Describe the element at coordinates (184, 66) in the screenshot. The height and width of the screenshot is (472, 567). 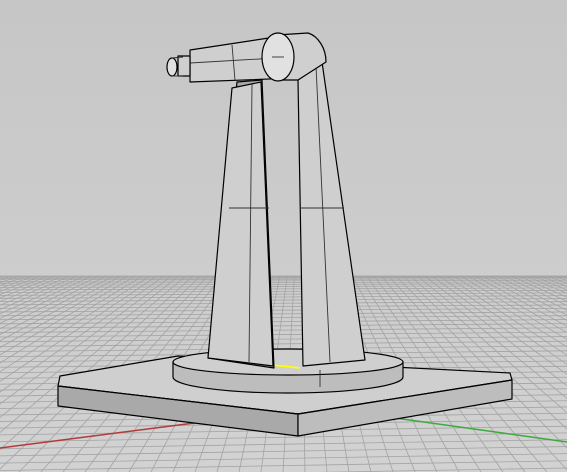
I see `end-effector-body` at that location.